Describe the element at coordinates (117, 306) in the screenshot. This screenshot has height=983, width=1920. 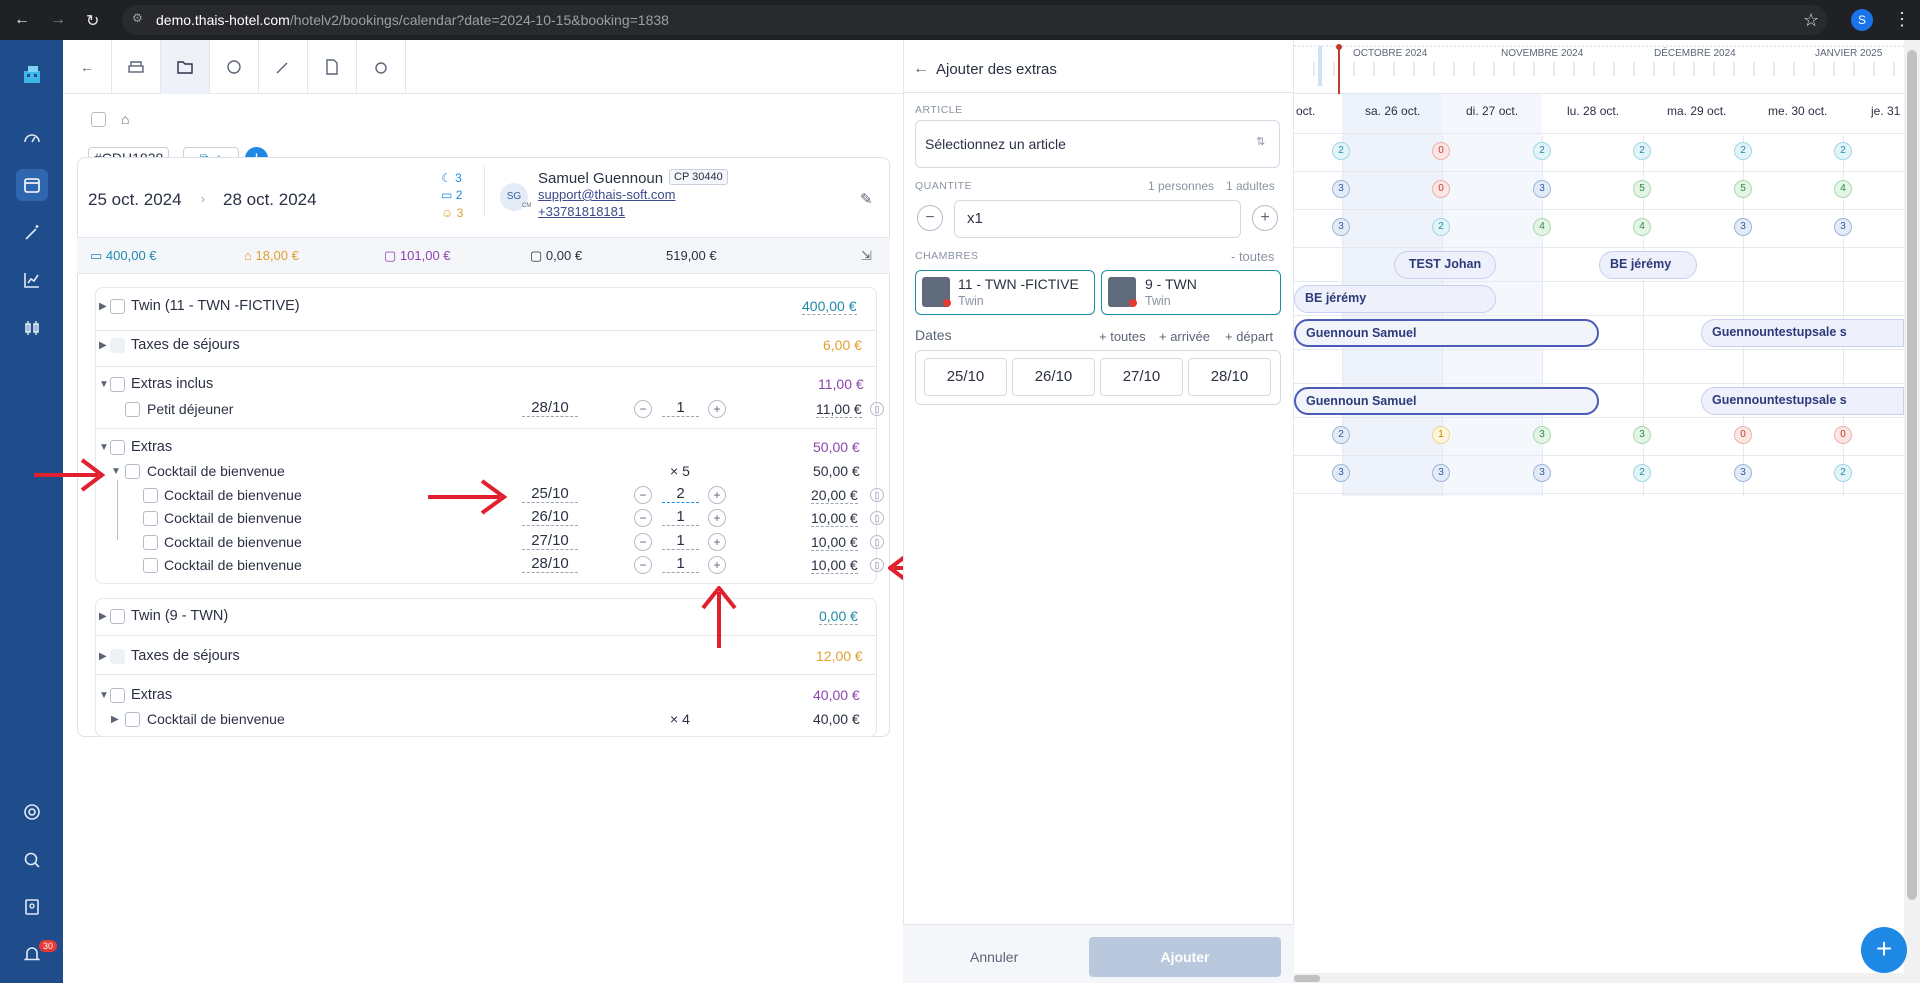
I see `room1-checkbox` at that location.